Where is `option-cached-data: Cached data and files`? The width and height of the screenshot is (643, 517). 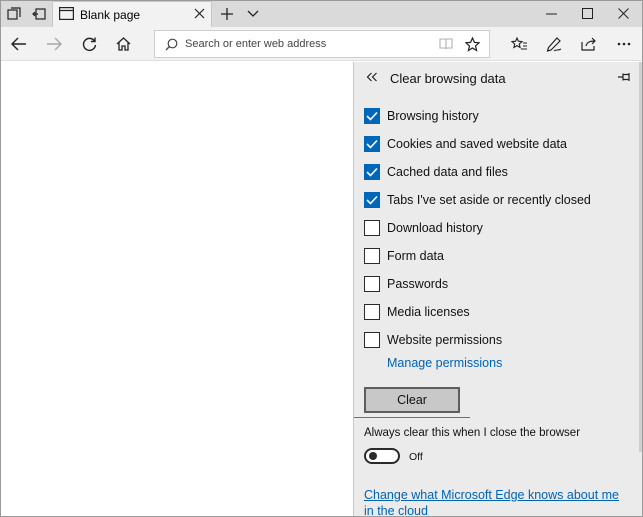 option-cached-data: Cached data and files is located at coordinates (499, 172).